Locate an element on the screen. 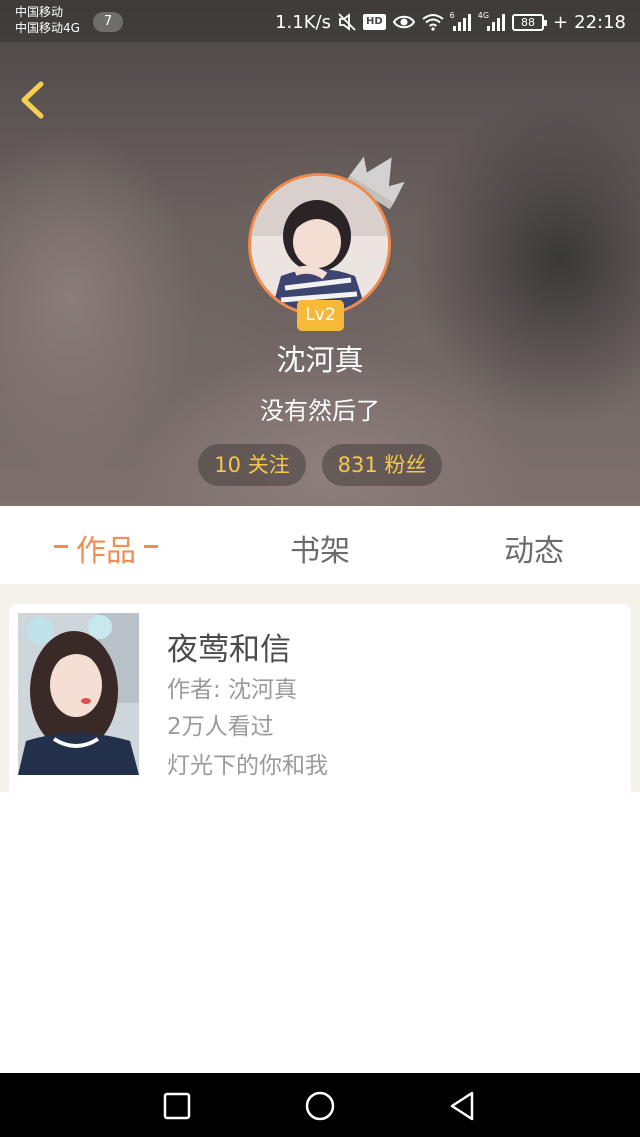 Image resolution: width=640 pixels, height=1137 pixels. wifi-icon is located at coordinates (433, 22).